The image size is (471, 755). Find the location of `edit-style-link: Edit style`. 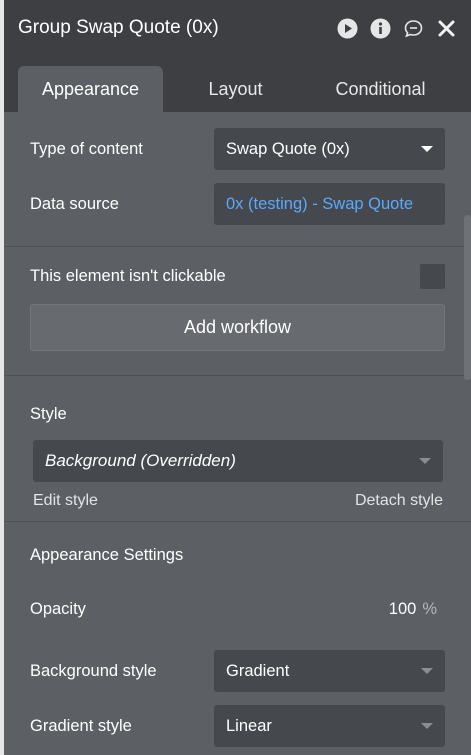

edit-style-link: Edit style is located at coordinates (65, 501).